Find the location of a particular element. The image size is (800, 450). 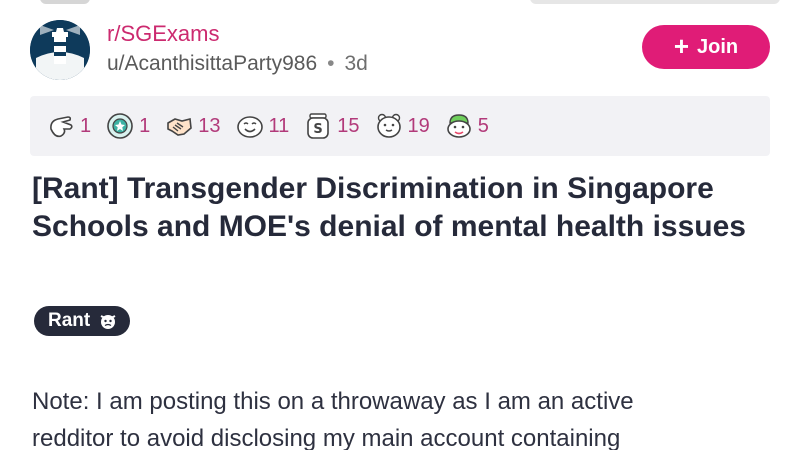

award-item: S 15 is located at coordinates (331, 126).